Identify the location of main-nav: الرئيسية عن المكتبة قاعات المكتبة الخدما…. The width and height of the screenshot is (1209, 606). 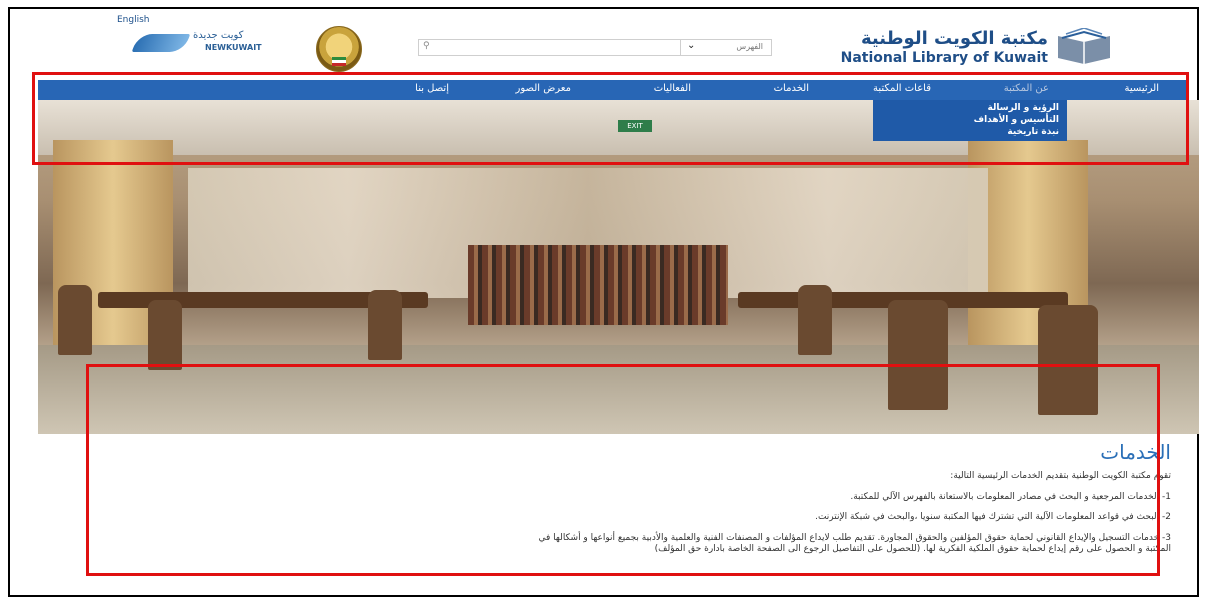
(613, 90).